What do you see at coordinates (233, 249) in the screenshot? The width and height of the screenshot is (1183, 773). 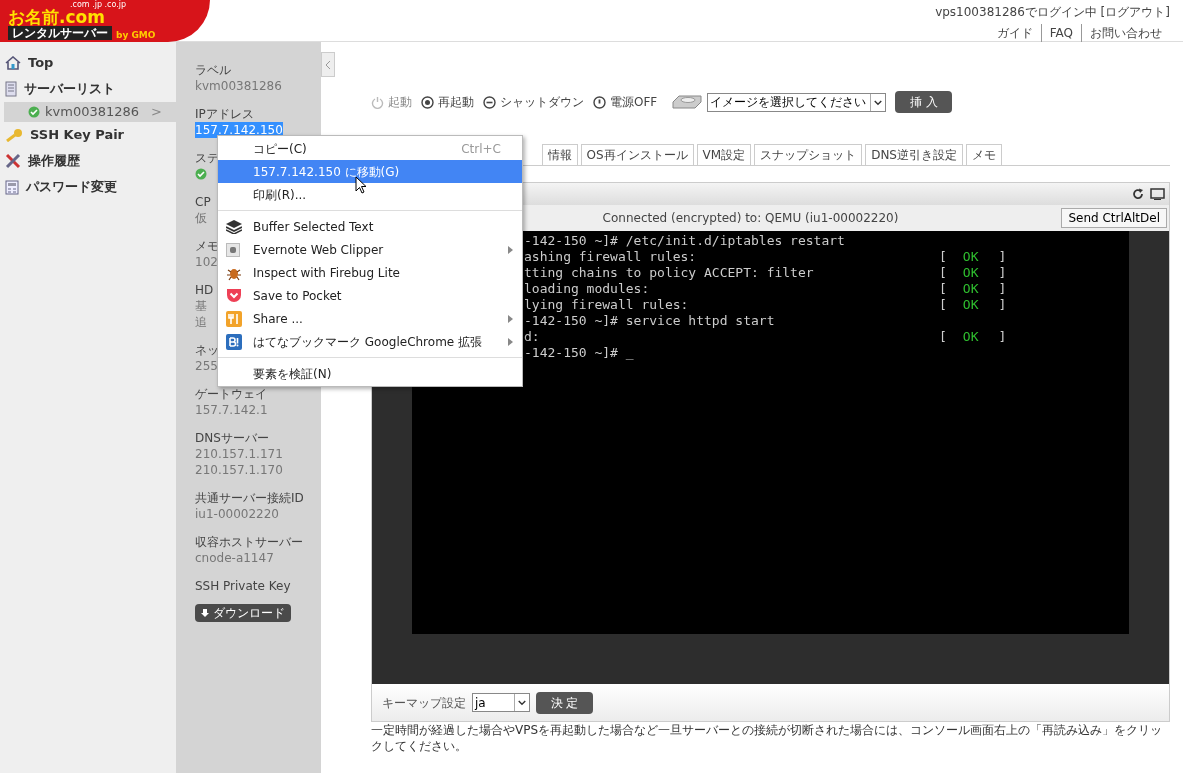 I see `note-icon` at bounding box center [233, 249].